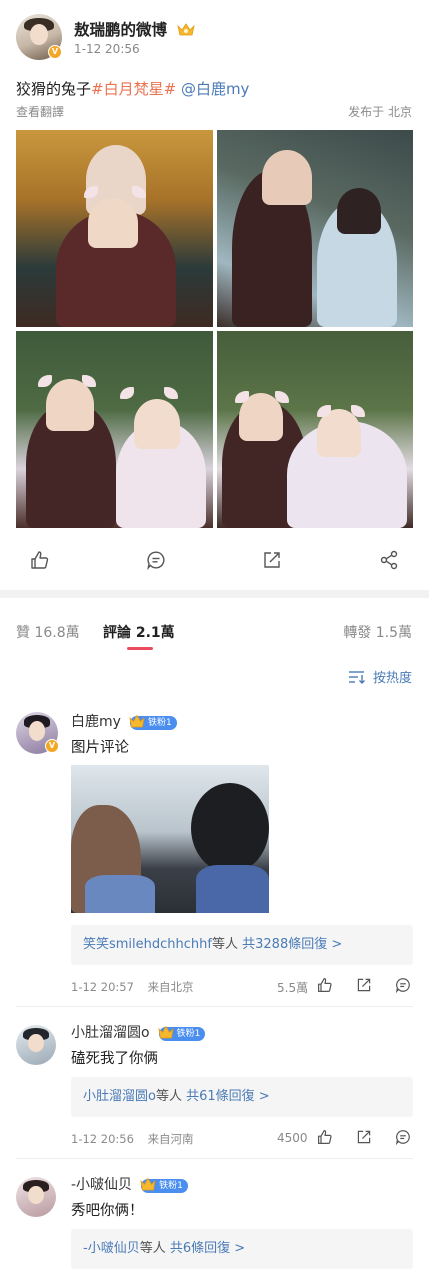 The height and width of the screenshot is (1280, 429). What do you see at coordinates (292, 944) in the screenshot?
I see `reply-count: 共3288條回復 >` at bounding box center [292, 944].